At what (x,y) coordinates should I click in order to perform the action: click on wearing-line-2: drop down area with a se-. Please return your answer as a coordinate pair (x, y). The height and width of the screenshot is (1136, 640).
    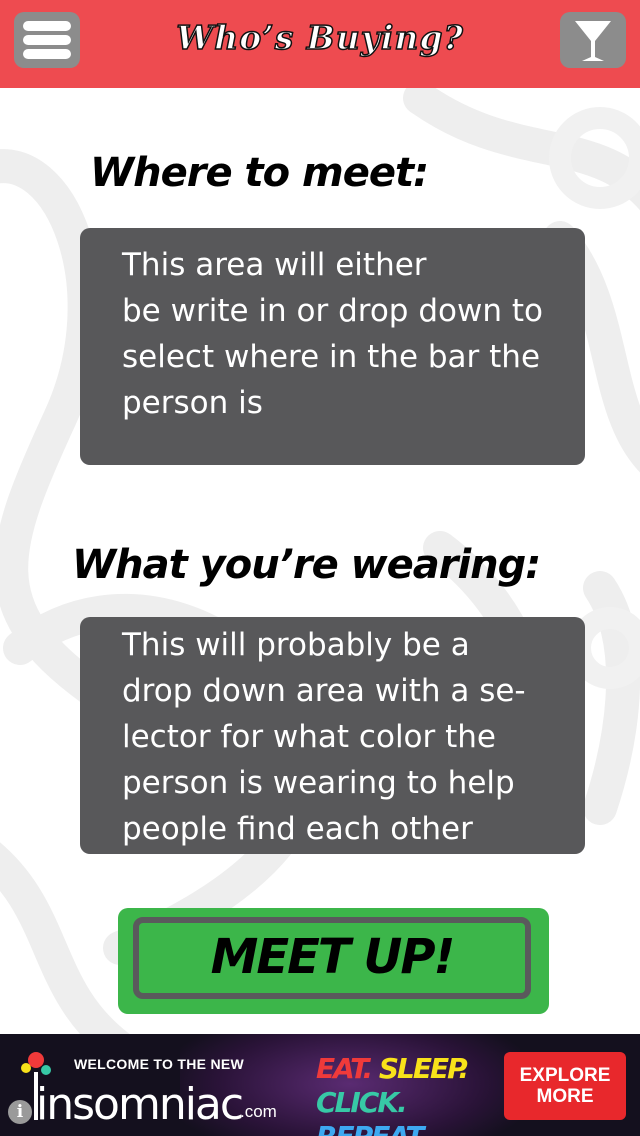
    Looking at the image, I should click on (324, 691).